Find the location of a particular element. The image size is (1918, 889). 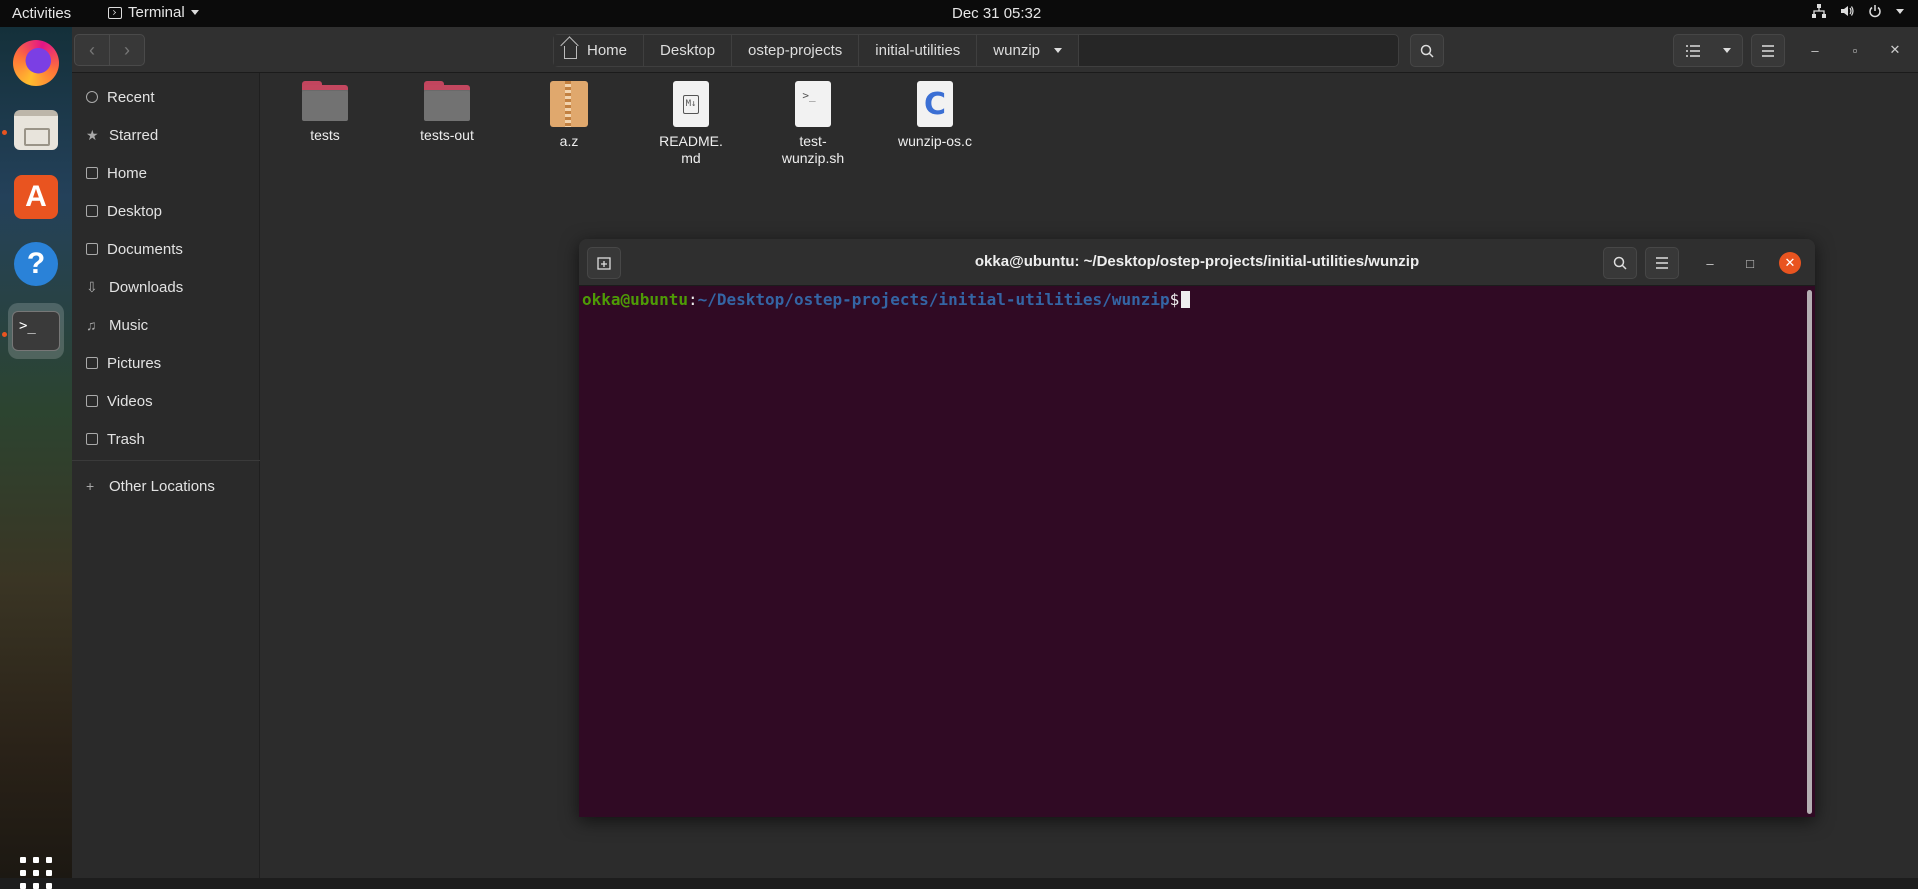

sidebar-item-videos: Videos is located at coordinates (119, 401).